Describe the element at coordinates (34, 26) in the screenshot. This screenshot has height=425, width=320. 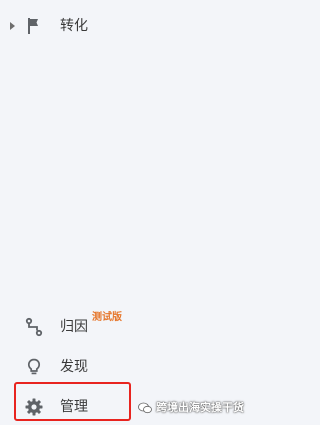
I see `flag-icon` at that location.